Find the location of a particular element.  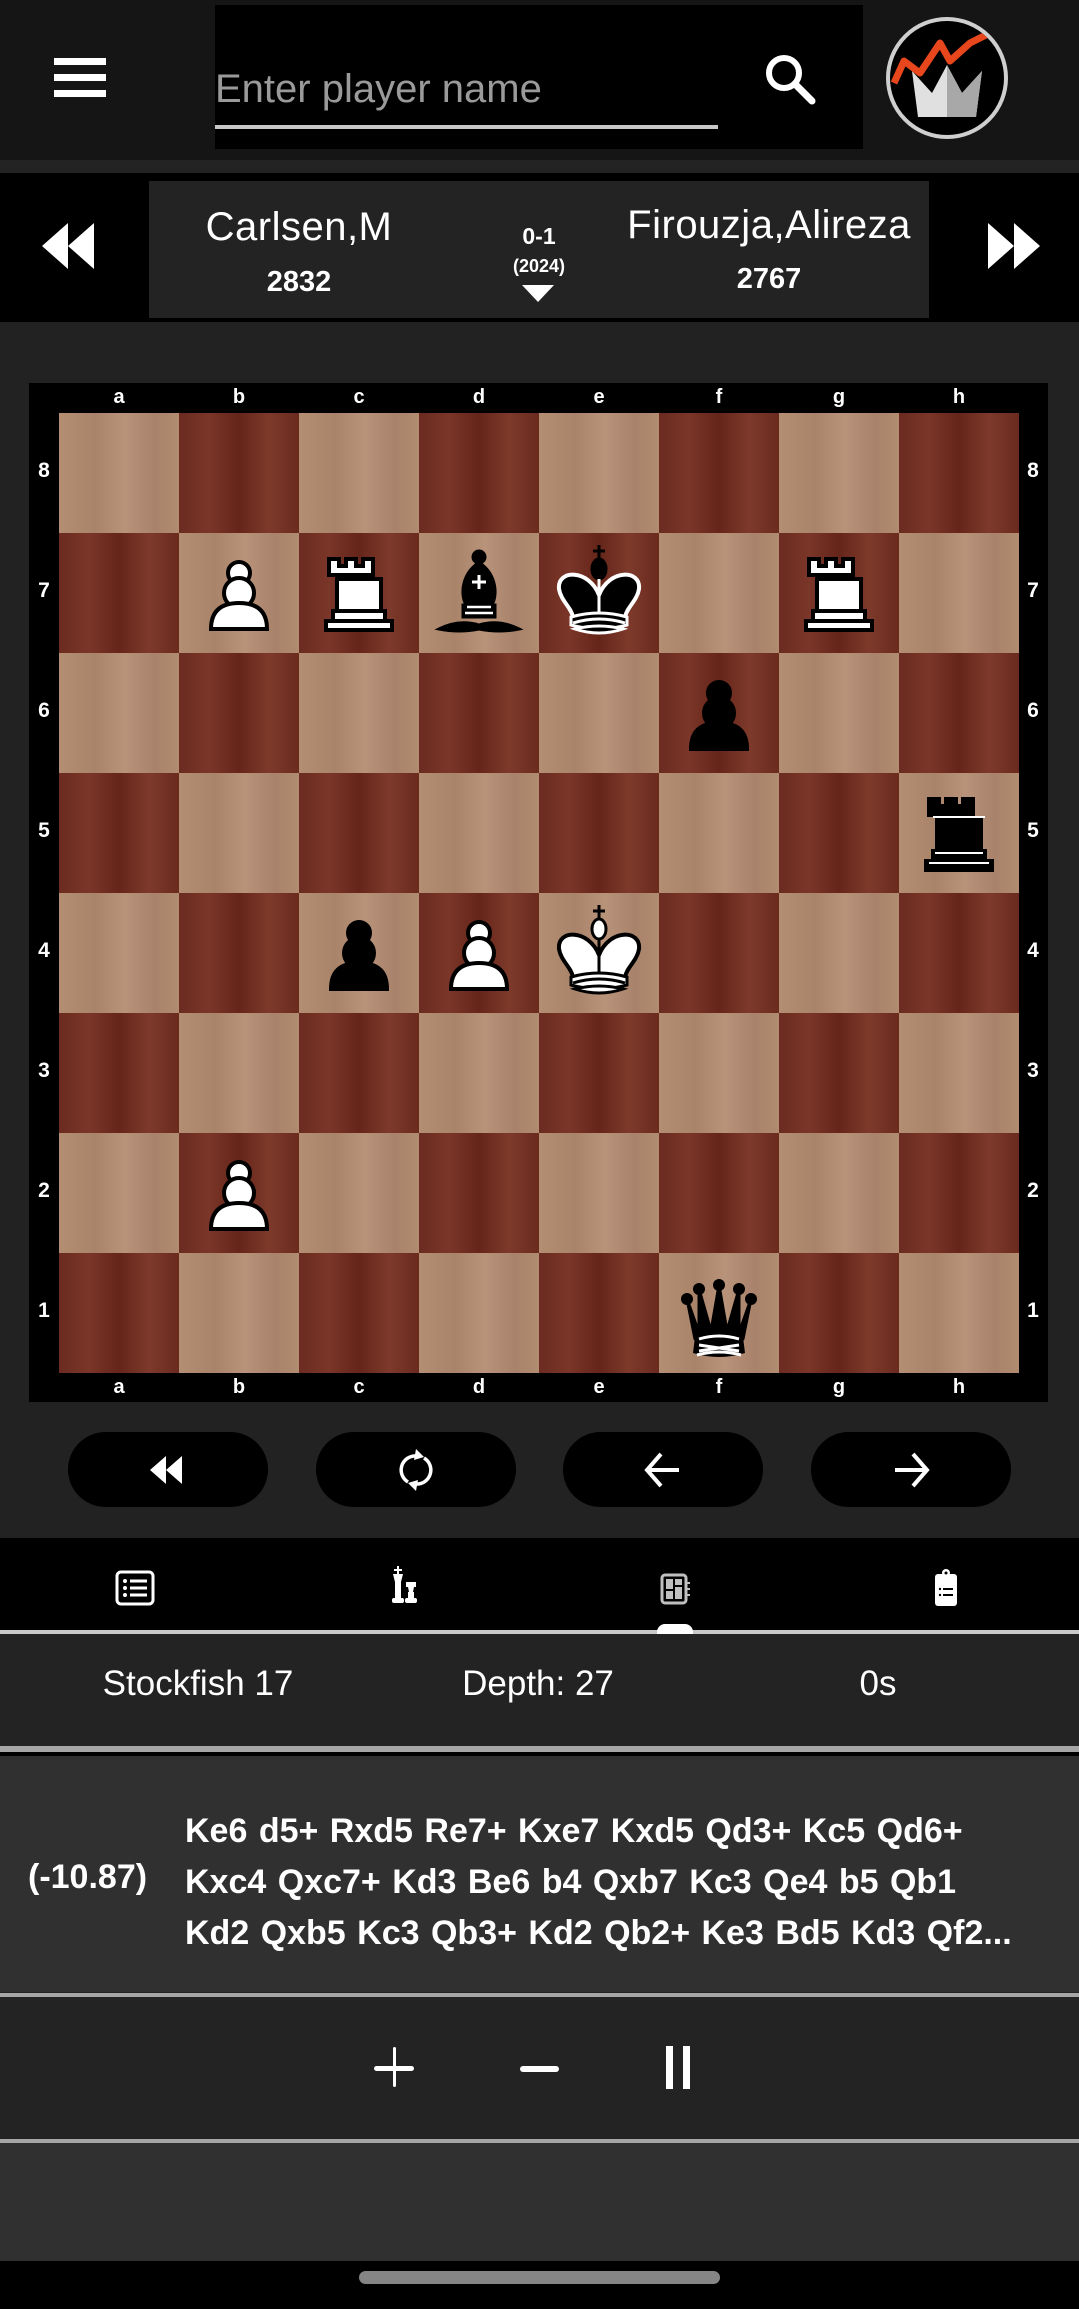

square-b3 is located at coordinates (239, 1073).